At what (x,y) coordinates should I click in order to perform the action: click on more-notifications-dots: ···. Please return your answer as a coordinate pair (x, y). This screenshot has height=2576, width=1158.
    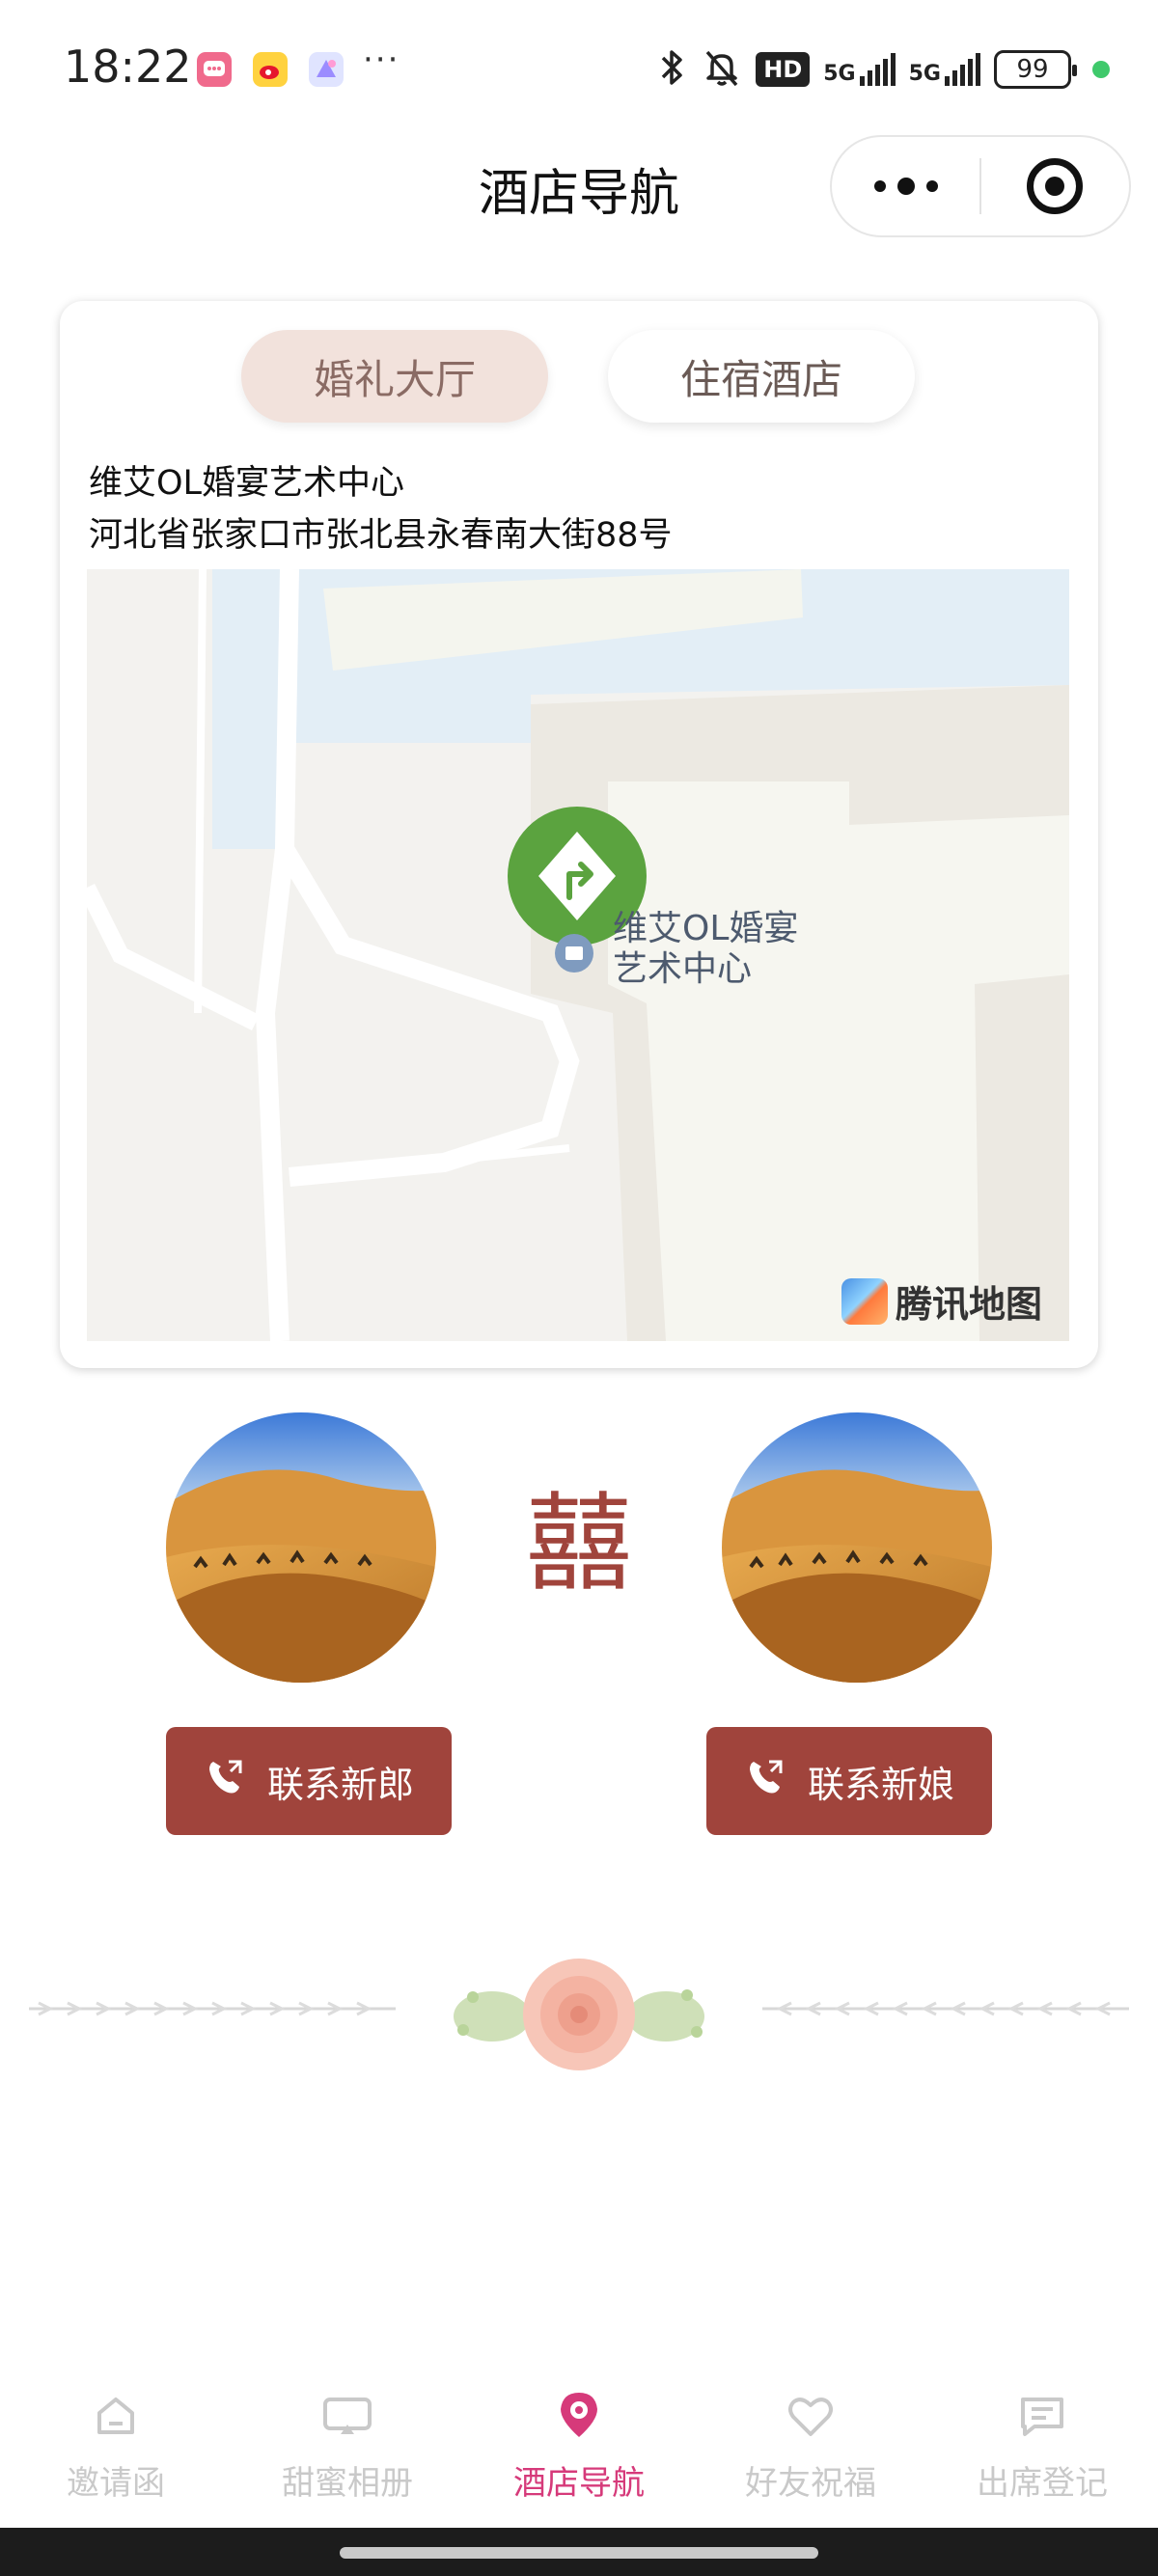
    Looking at the image, I should click on (381, 60).